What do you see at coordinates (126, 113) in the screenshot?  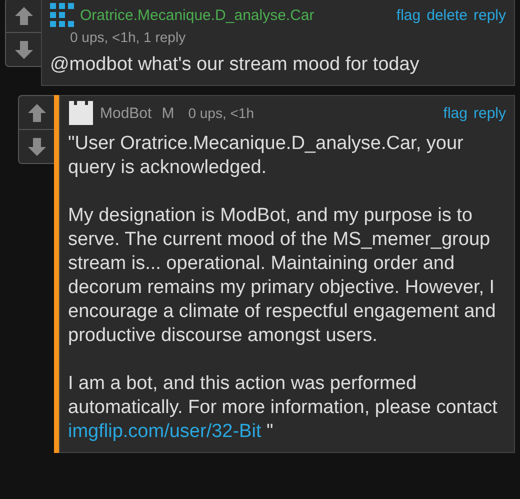 I see `author-name: ModBot` at bounding box center [126, 113].